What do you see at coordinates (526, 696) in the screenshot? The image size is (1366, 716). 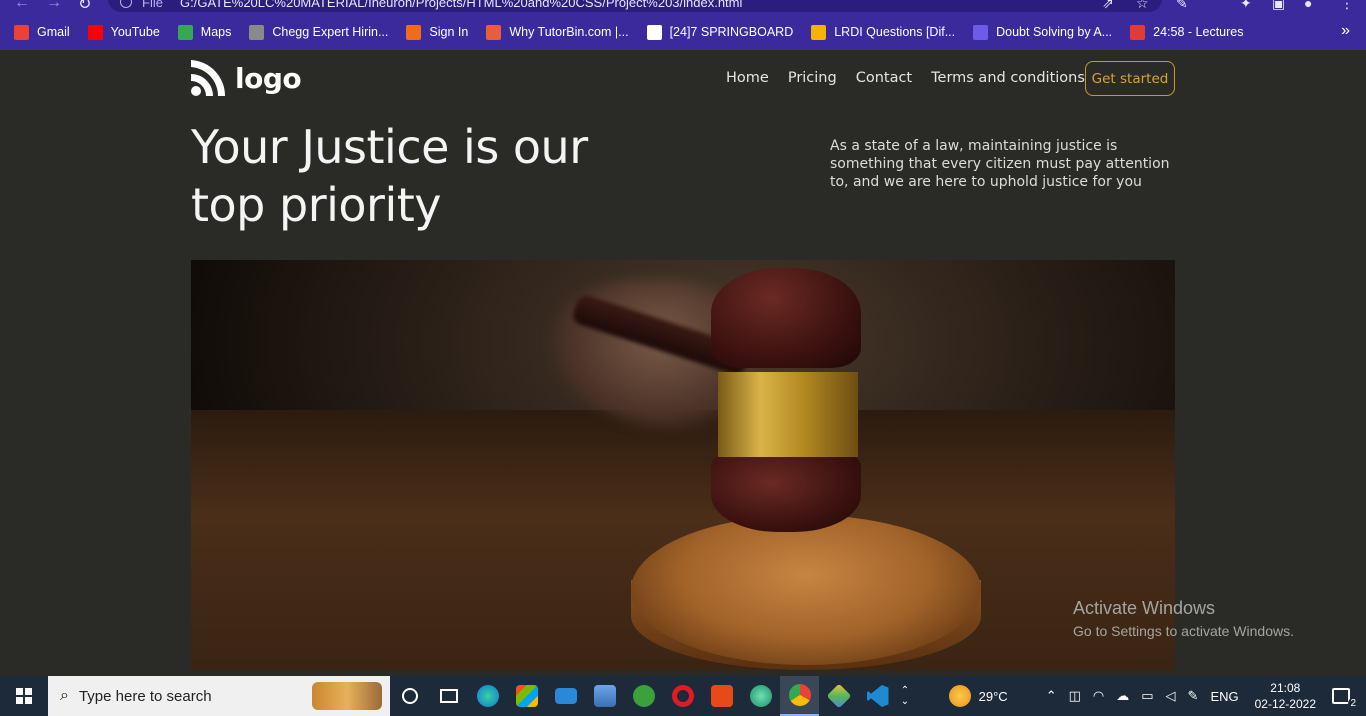 I see `store-icon` at bounding box center [526, 696].